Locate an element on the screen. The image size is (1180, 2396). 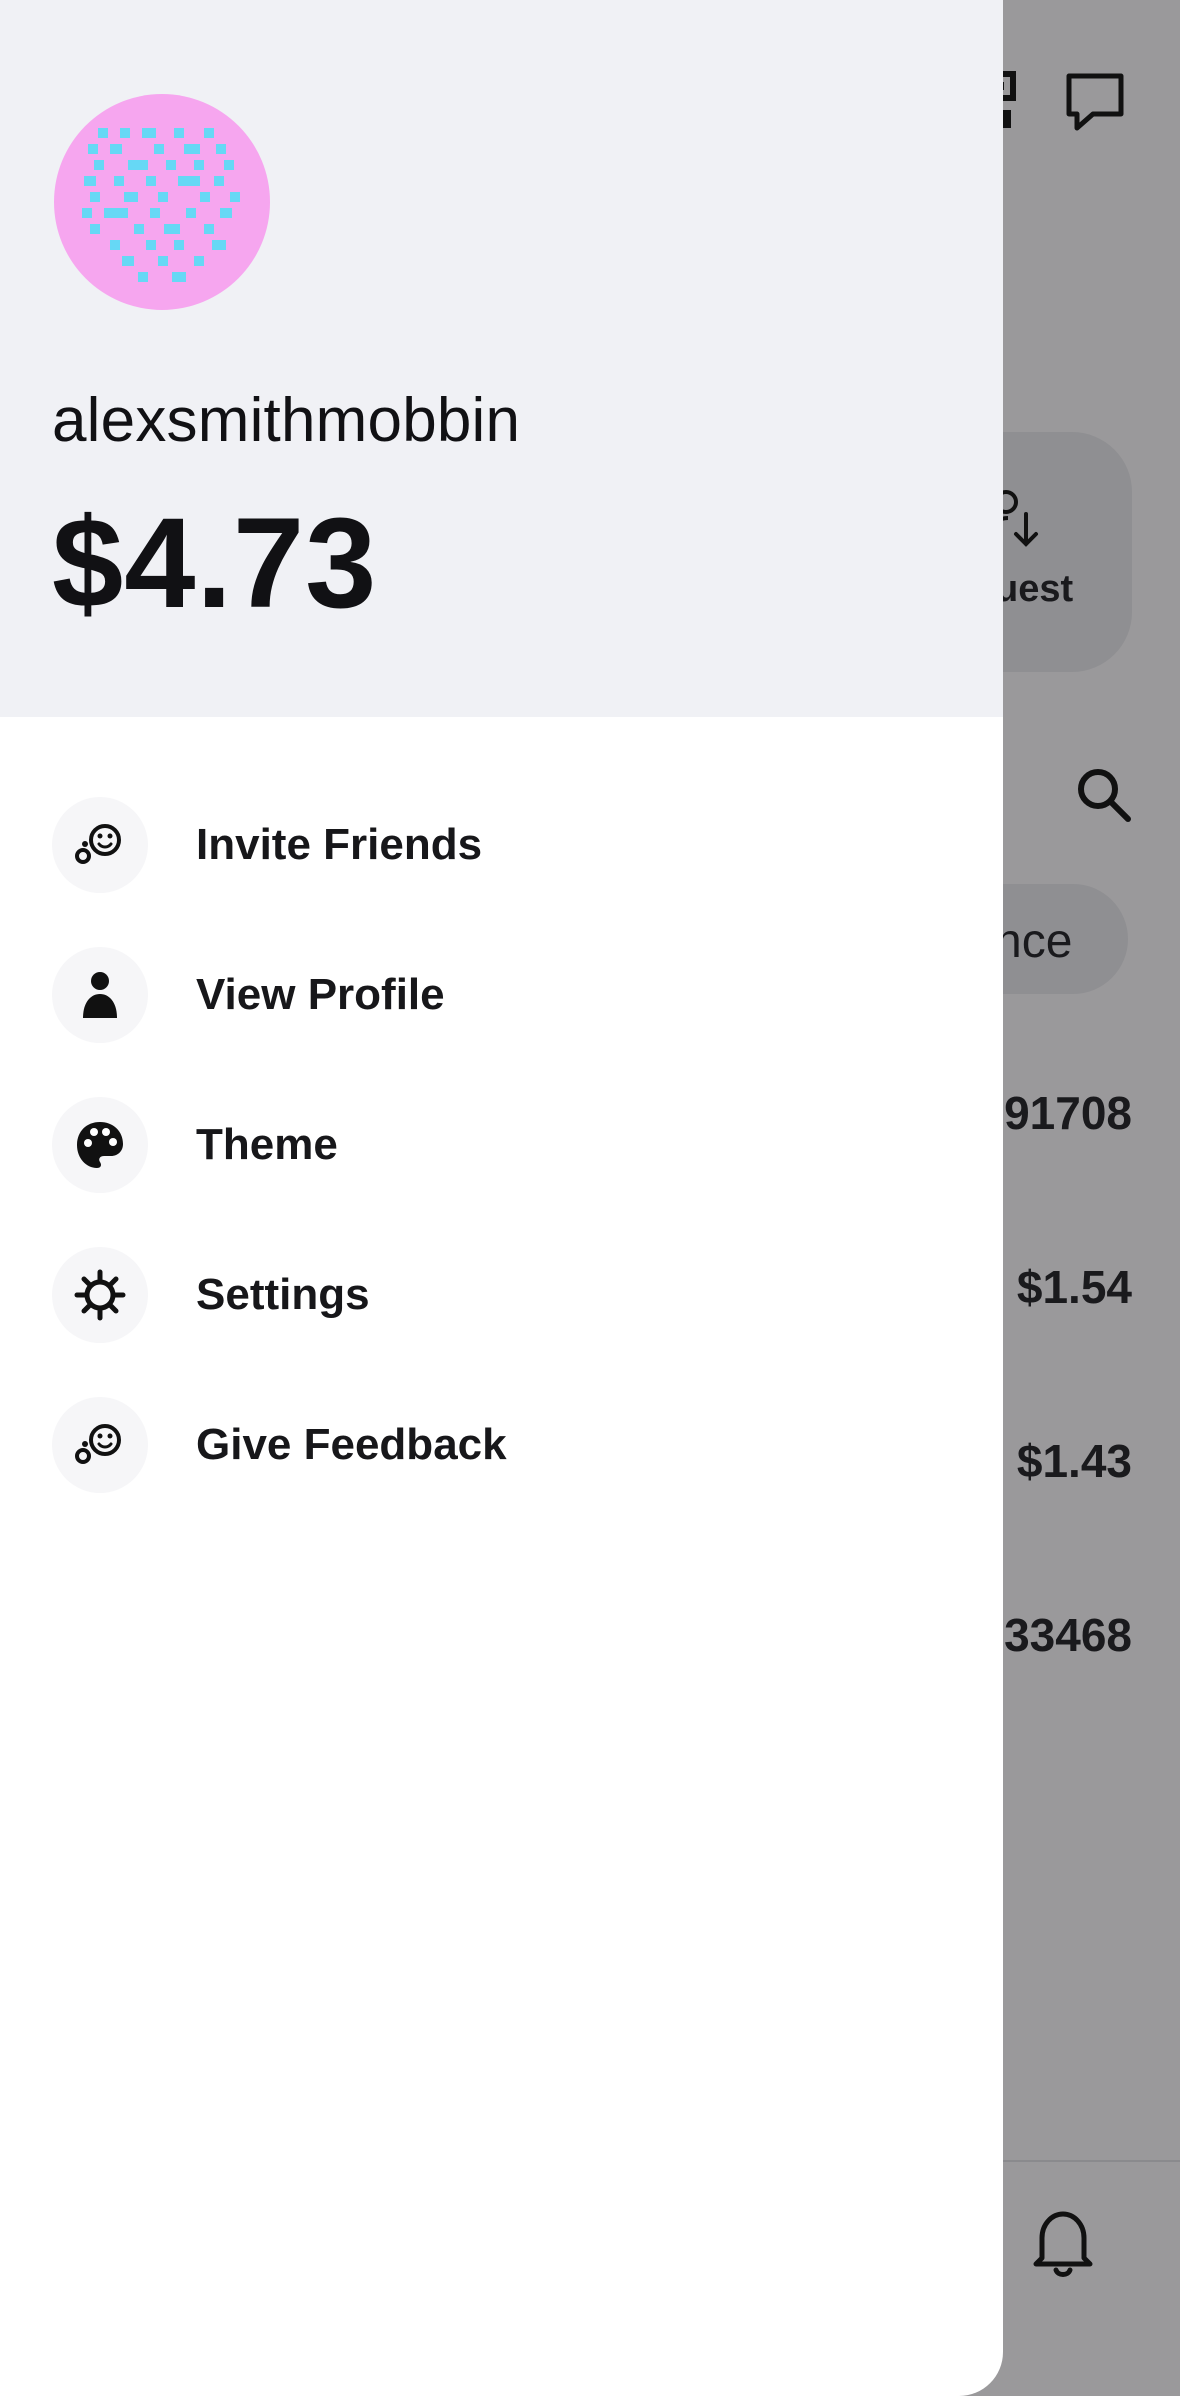
menu-item-label: Settings is located at coordinates (283, 1294).